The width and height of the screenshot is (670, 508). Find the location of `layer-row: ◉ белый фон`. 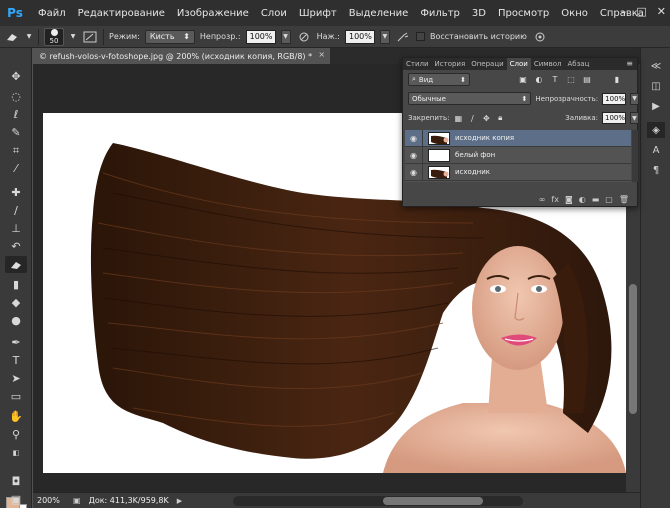

layer-row: ◉ белый фон is located at coordinates (518, 155).